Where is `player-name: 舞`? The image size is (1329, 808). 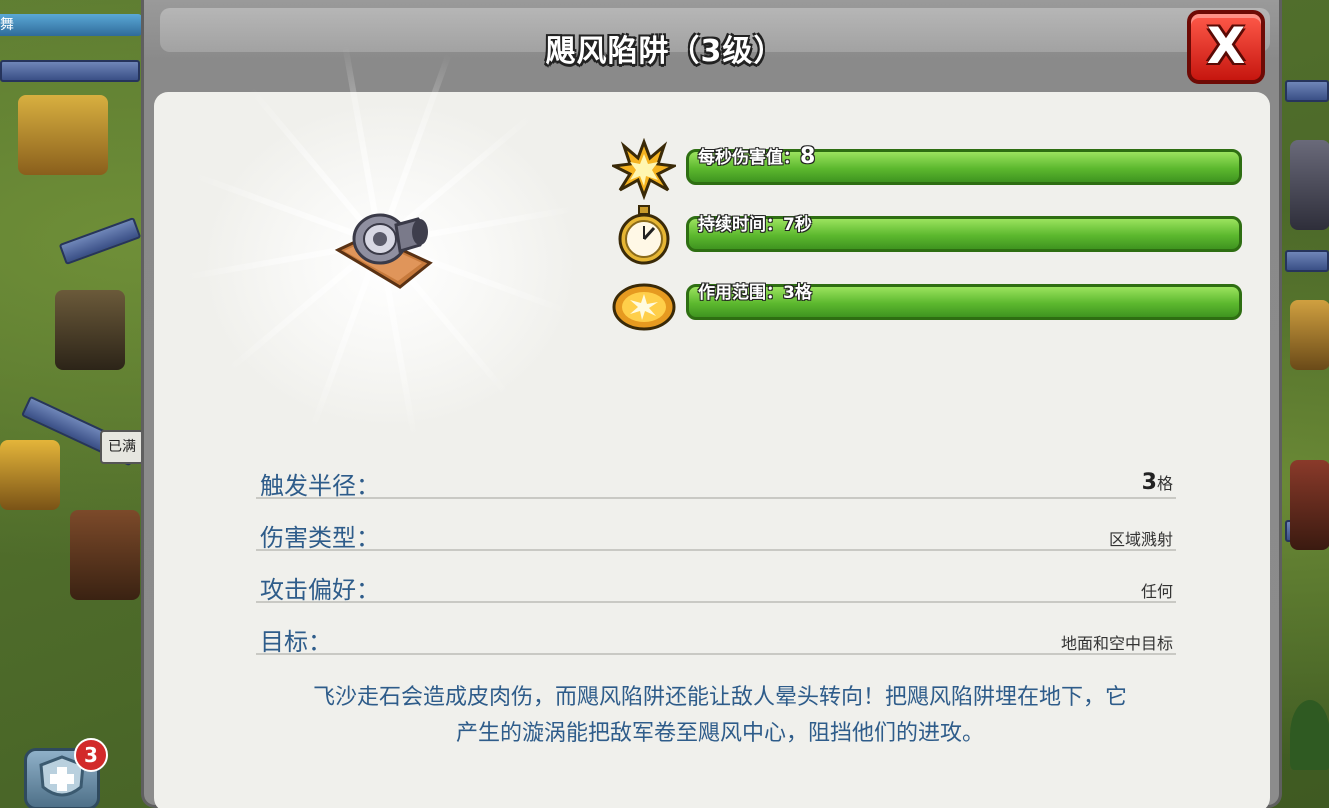 player-name: 舞 is located at coordinates (7, 25).